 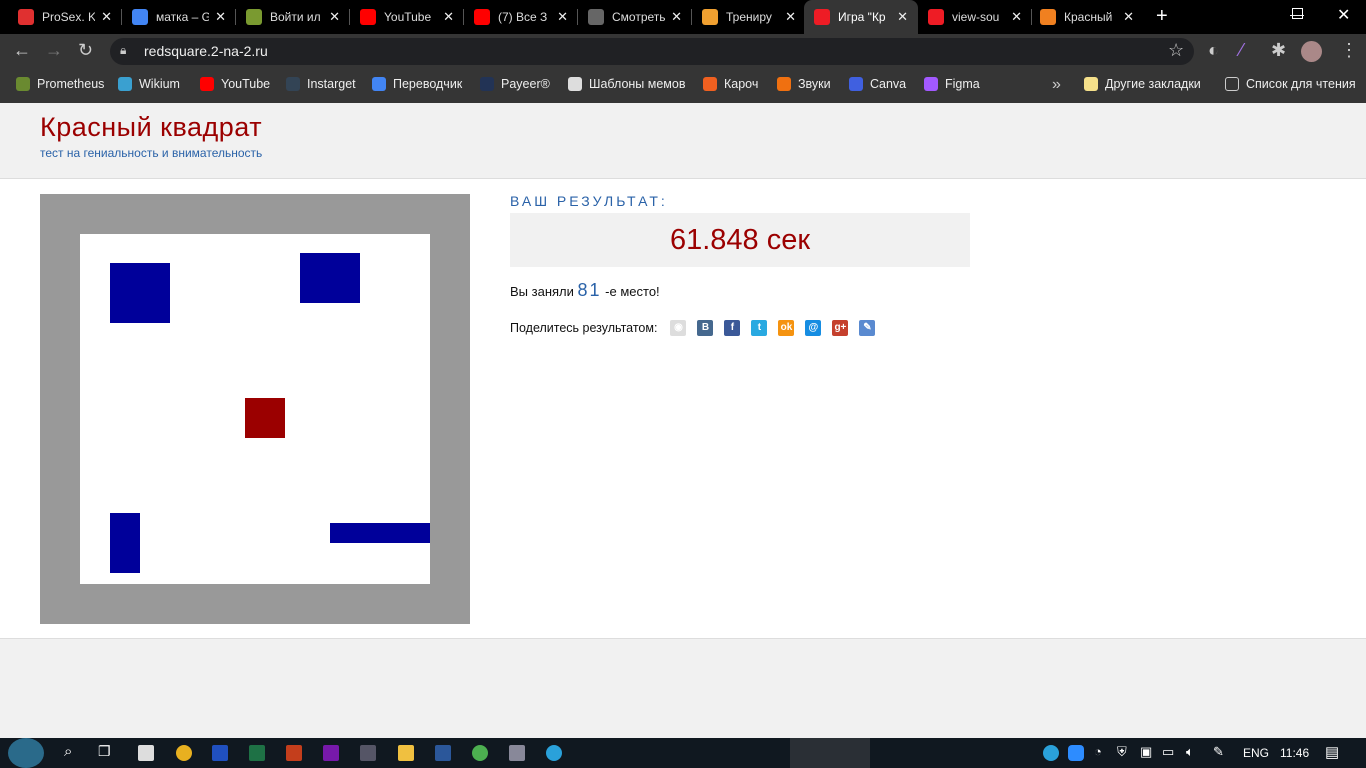 What do you see at coordinates (85, 50) in the screenshot?
I see `reload-icon: ↻` at bounding box center [85, 50].